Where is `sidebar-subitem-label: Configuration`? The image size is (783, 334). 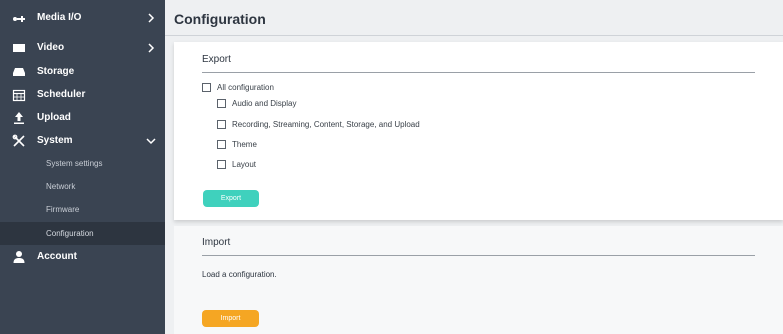
sidebar-subitem-label: Configuration is located at coordinates (70, 233).